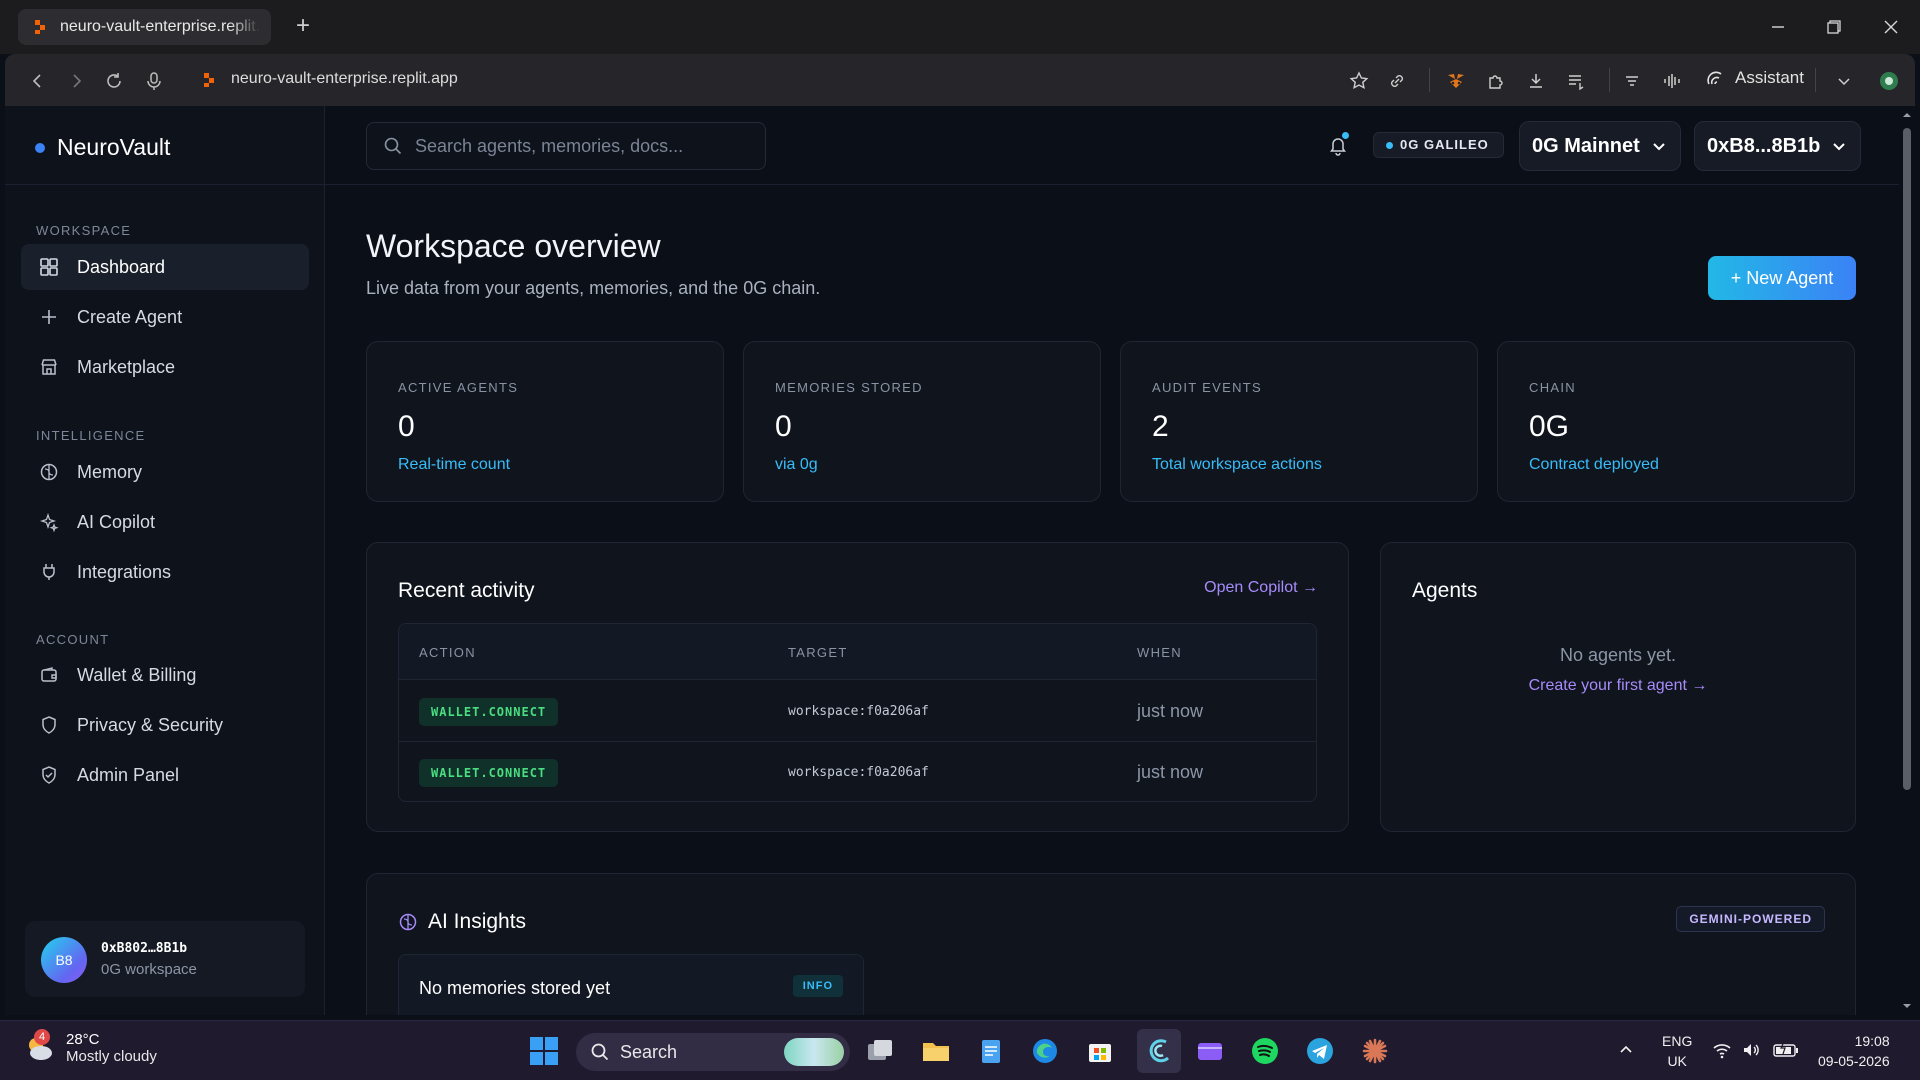 The width and height of the screenshot is (1920, 1080). I want to click on profile-avatar-icon, so click(1889, 81).